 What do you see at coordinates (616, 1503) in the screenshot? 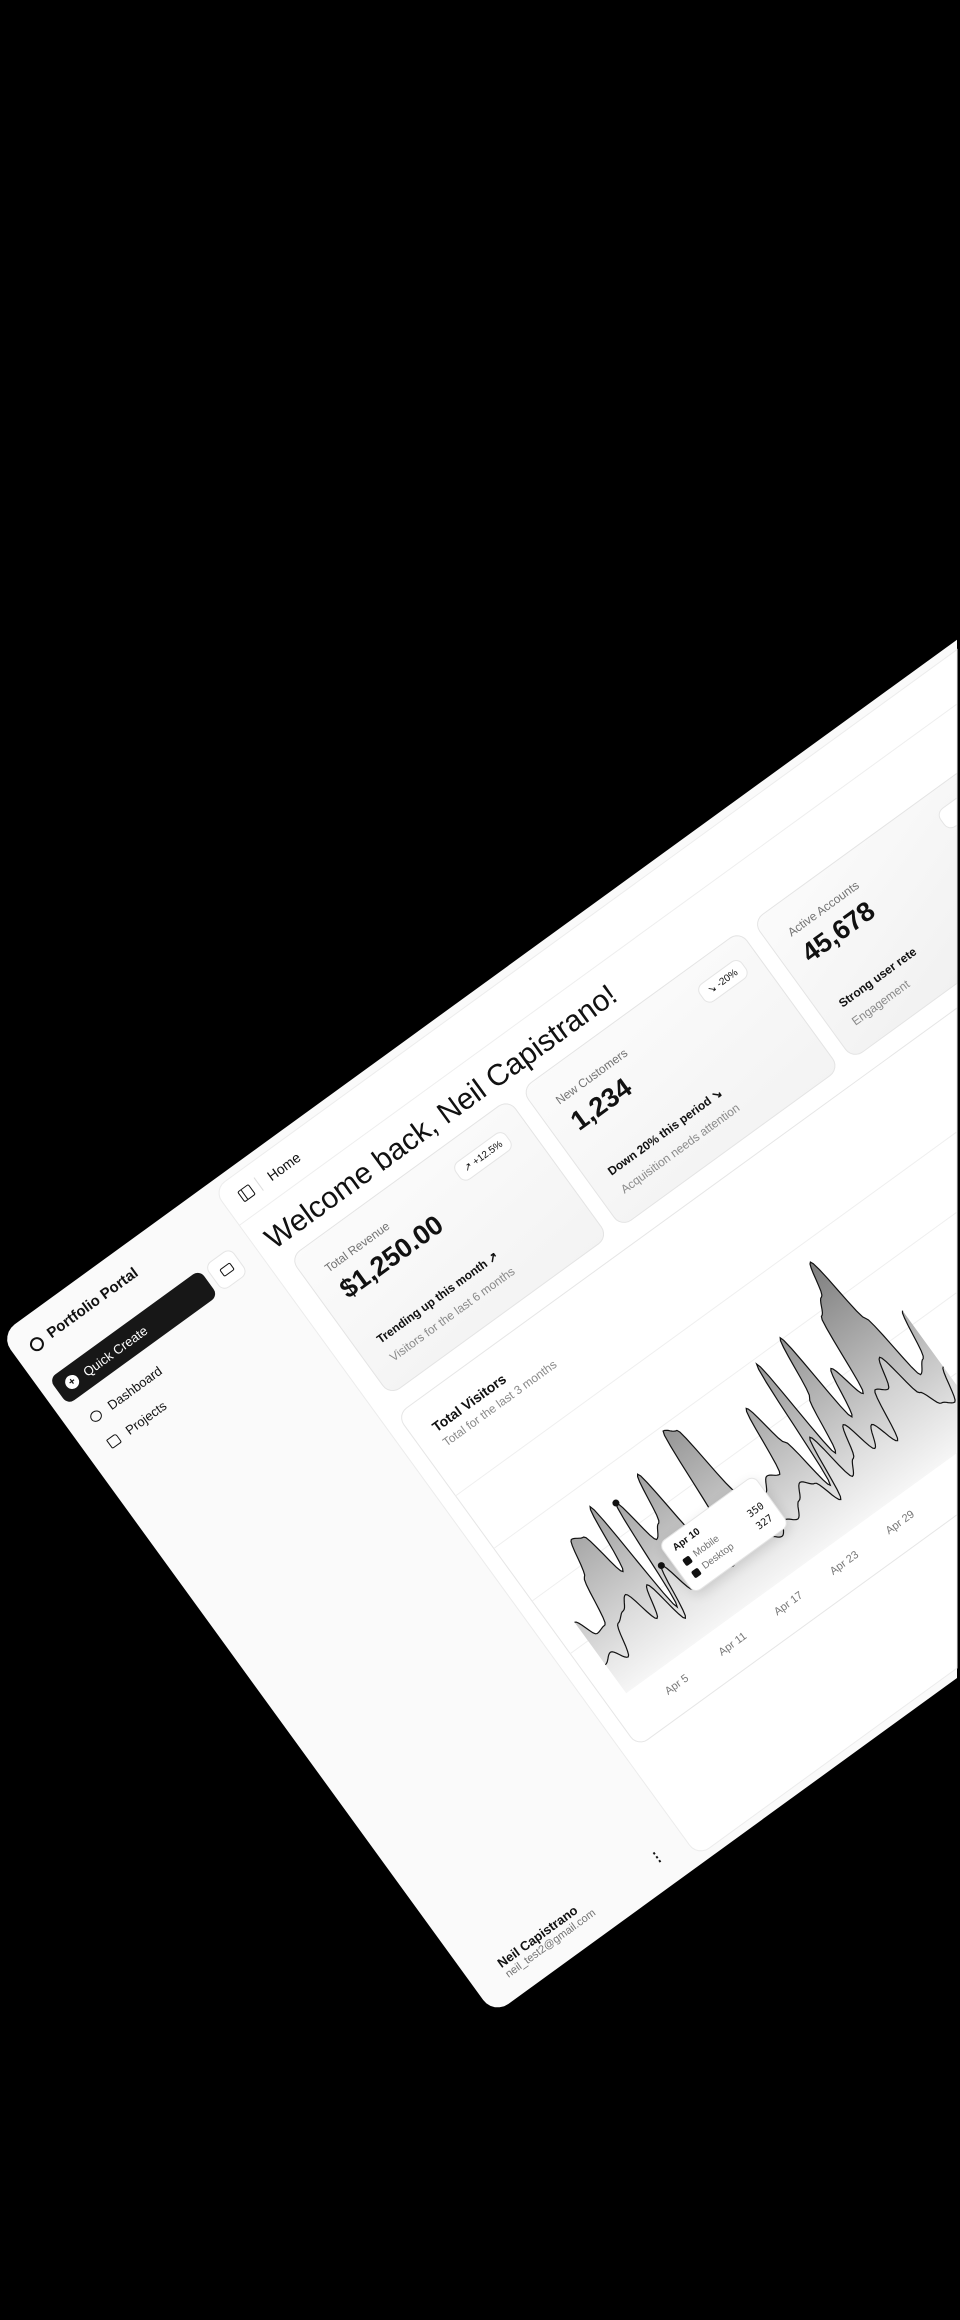
I see `tooltip-point-desktop` at bounding box center [616, 1503].